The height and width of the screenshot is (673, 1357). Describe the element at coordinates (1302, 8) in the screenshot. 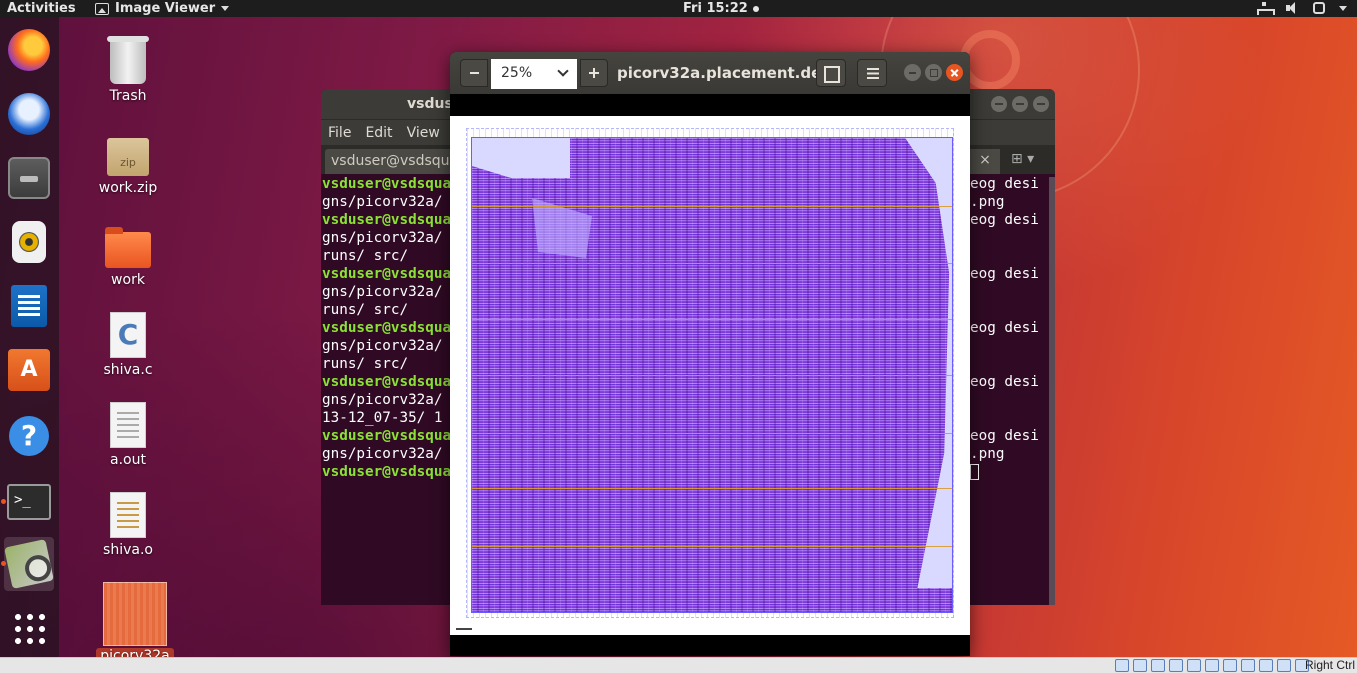

I see `system-tray` at that location.